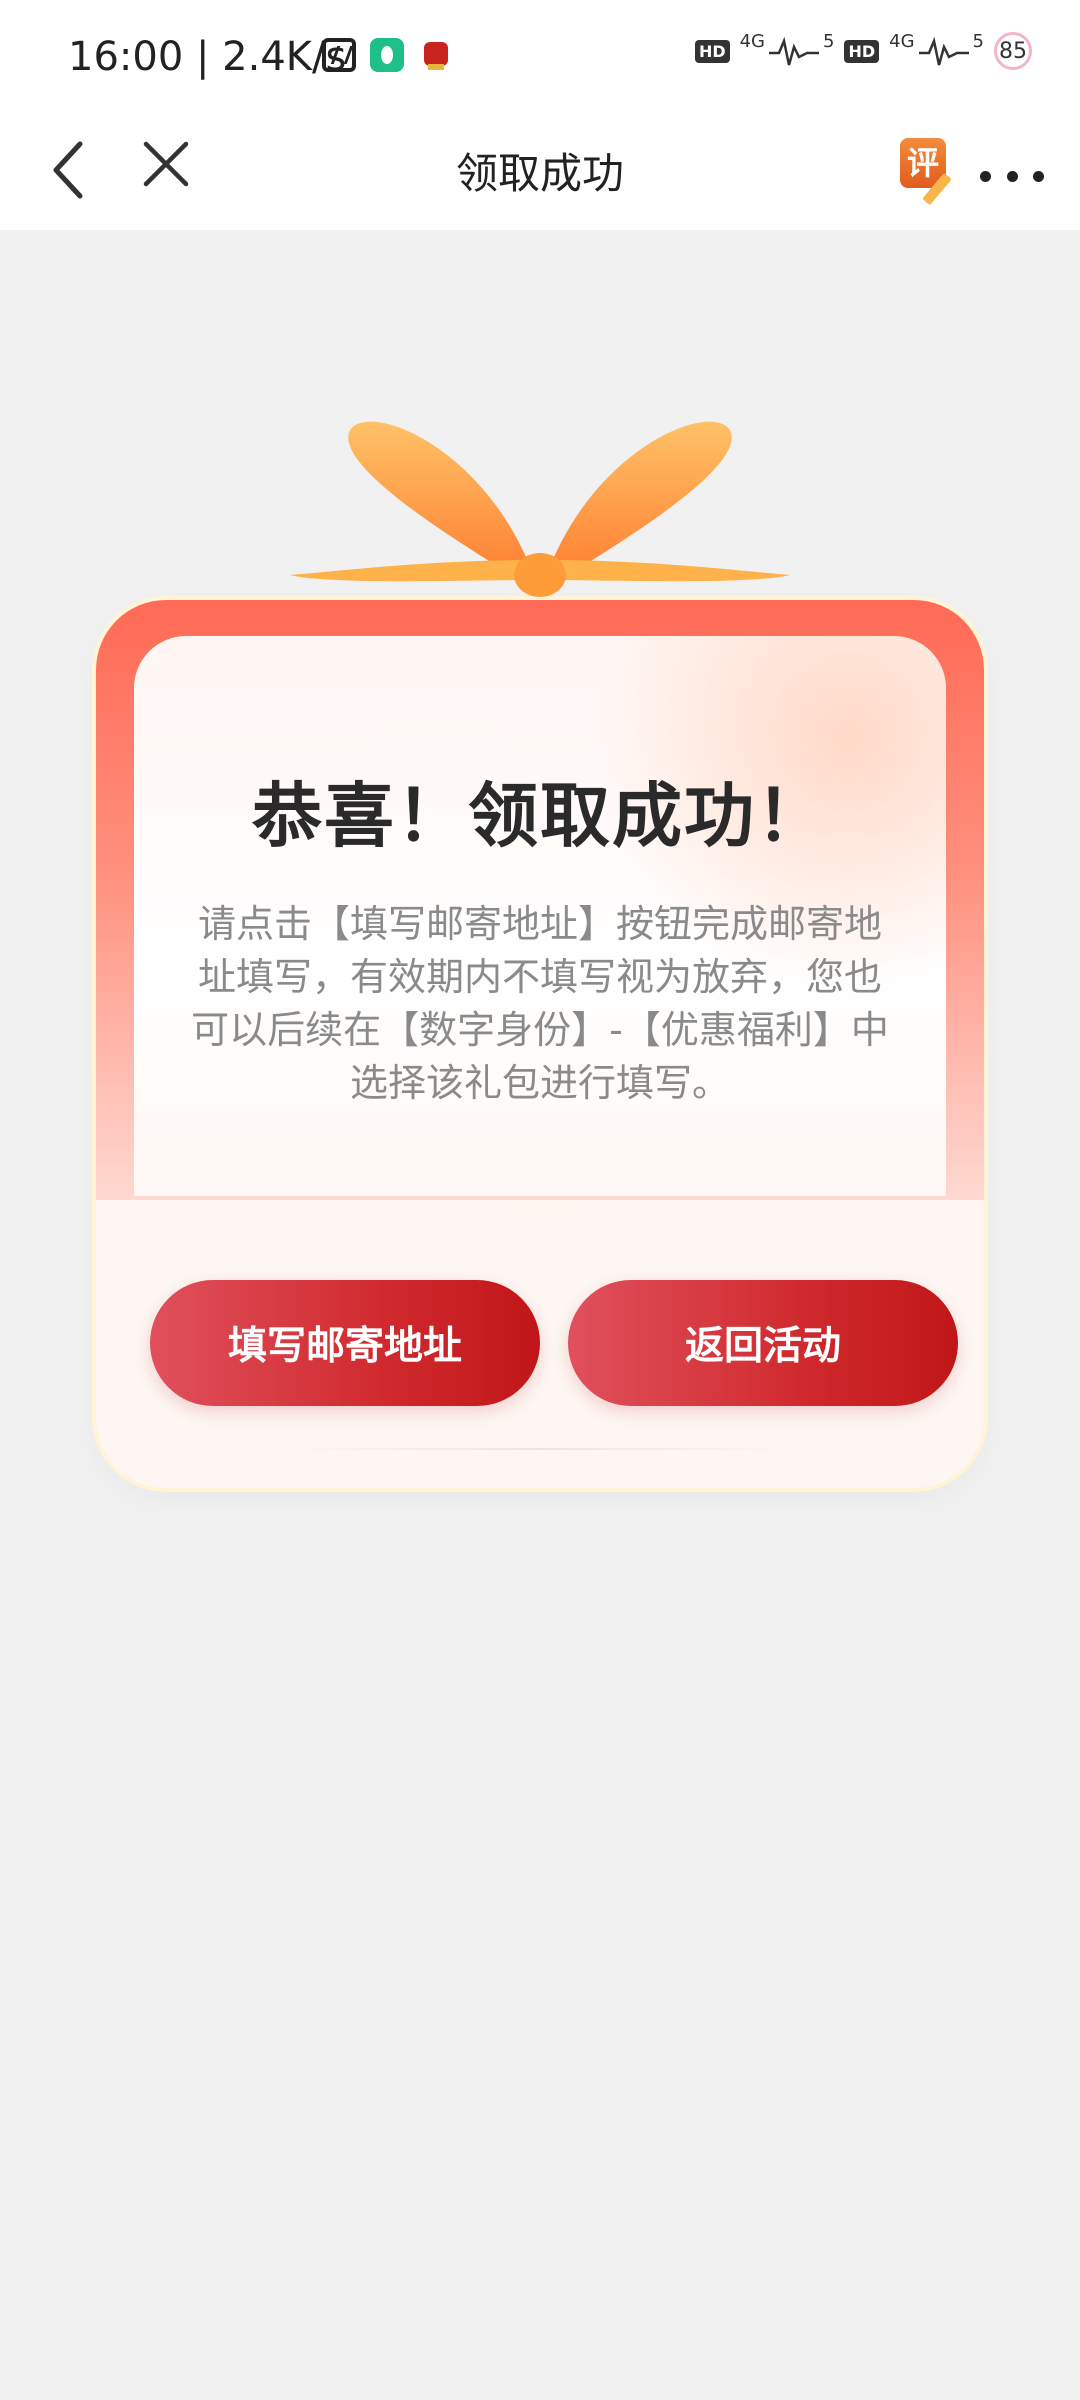 The height and width of the screenshot is (2400, 1080). I want to click on status-app-icons, so click(388, 56).